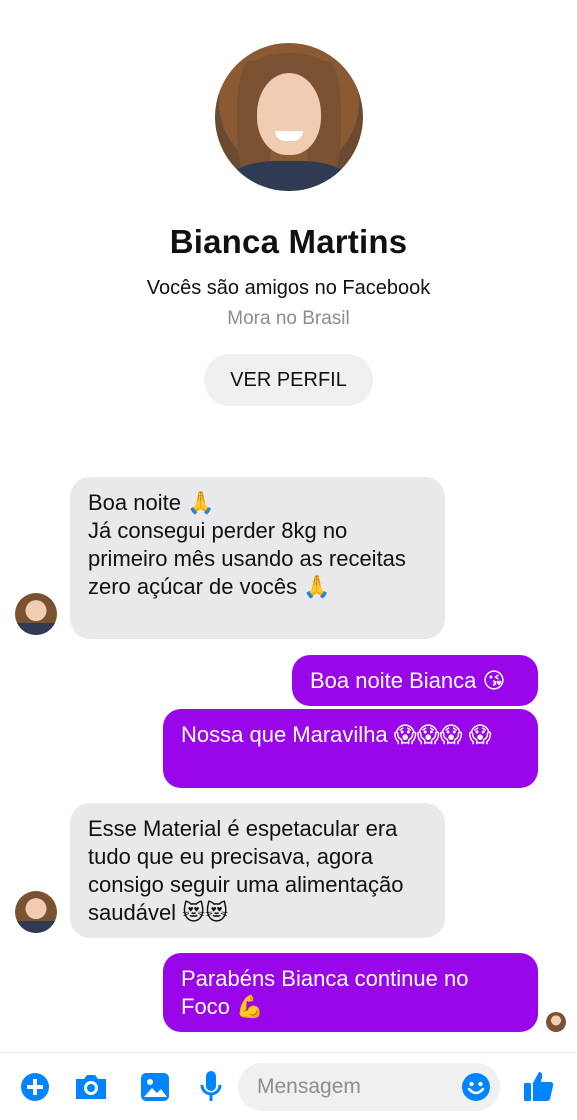  What do you see at coordinates (350, 748) in the screenshot?
I see `message-bubble-outgoing: Nossa que Maravilha 😱😱😱 😱` at bounding box center [350, 748].